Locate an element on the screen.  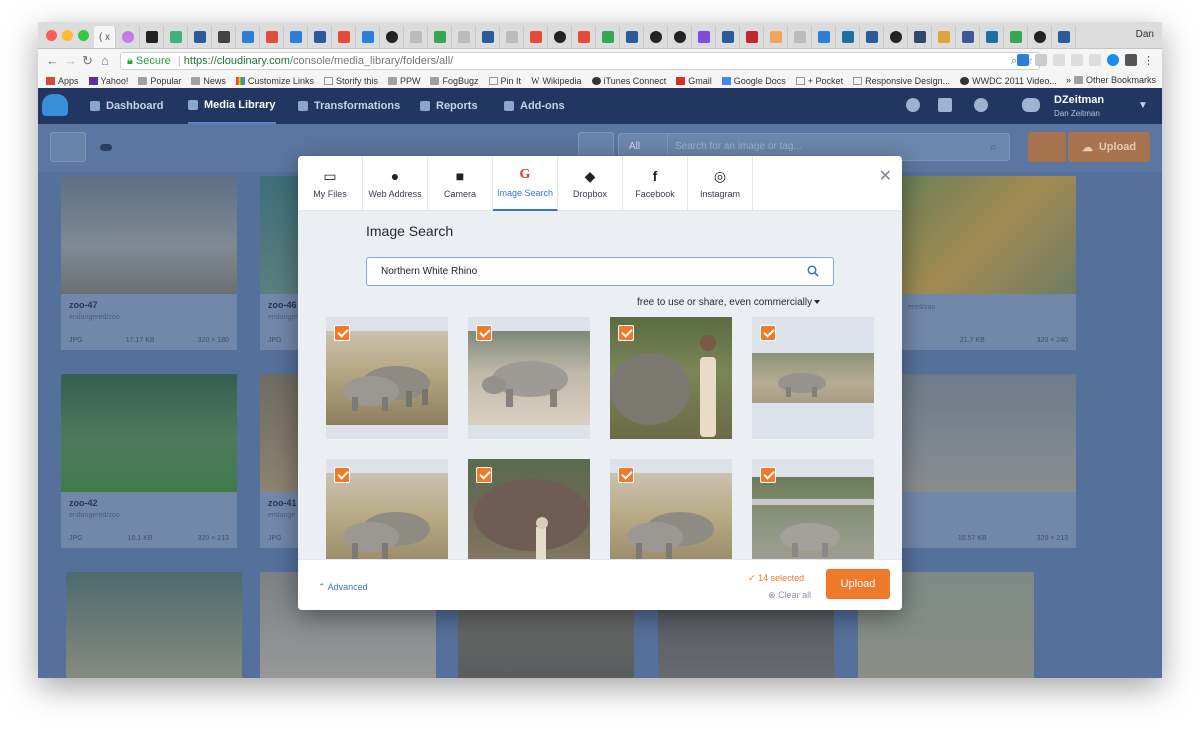
nav-transformations: Transformations is located at coordinates (349, 106).